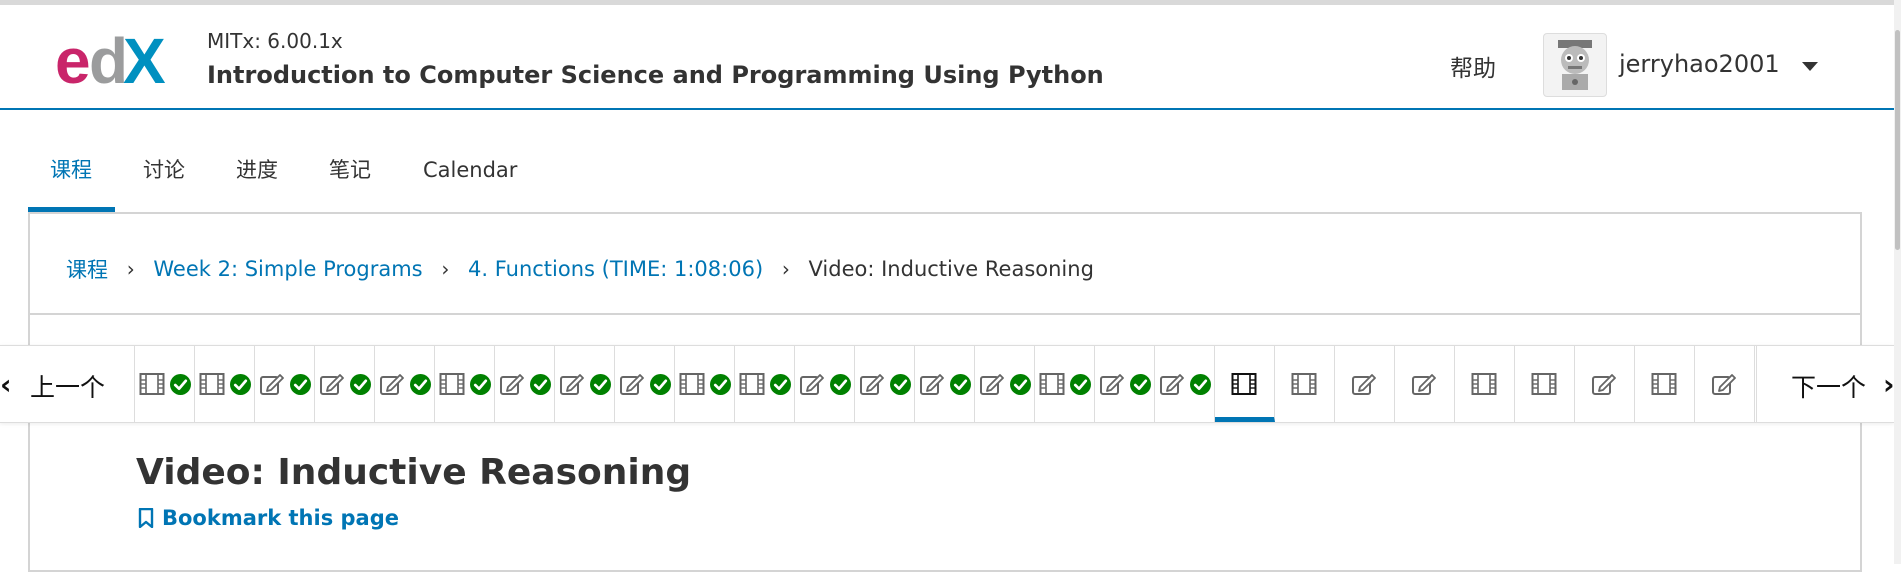 The width and height of the screenshot is (1901, 572). I want to click on next-label: 下一个, so click(1829, 387).